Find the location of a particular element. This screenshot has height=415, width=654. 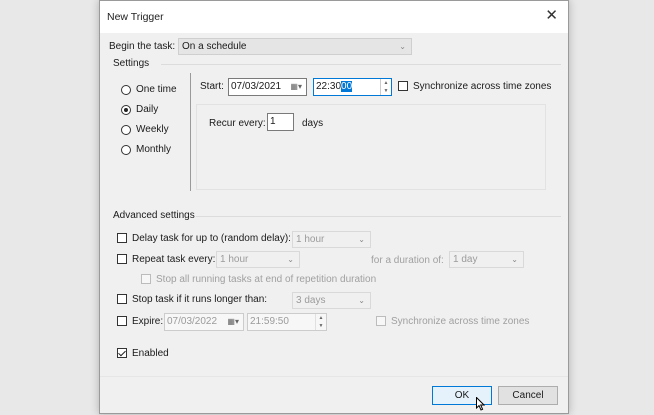

recur-every-input: 1 is located at coordinates (280, 122).